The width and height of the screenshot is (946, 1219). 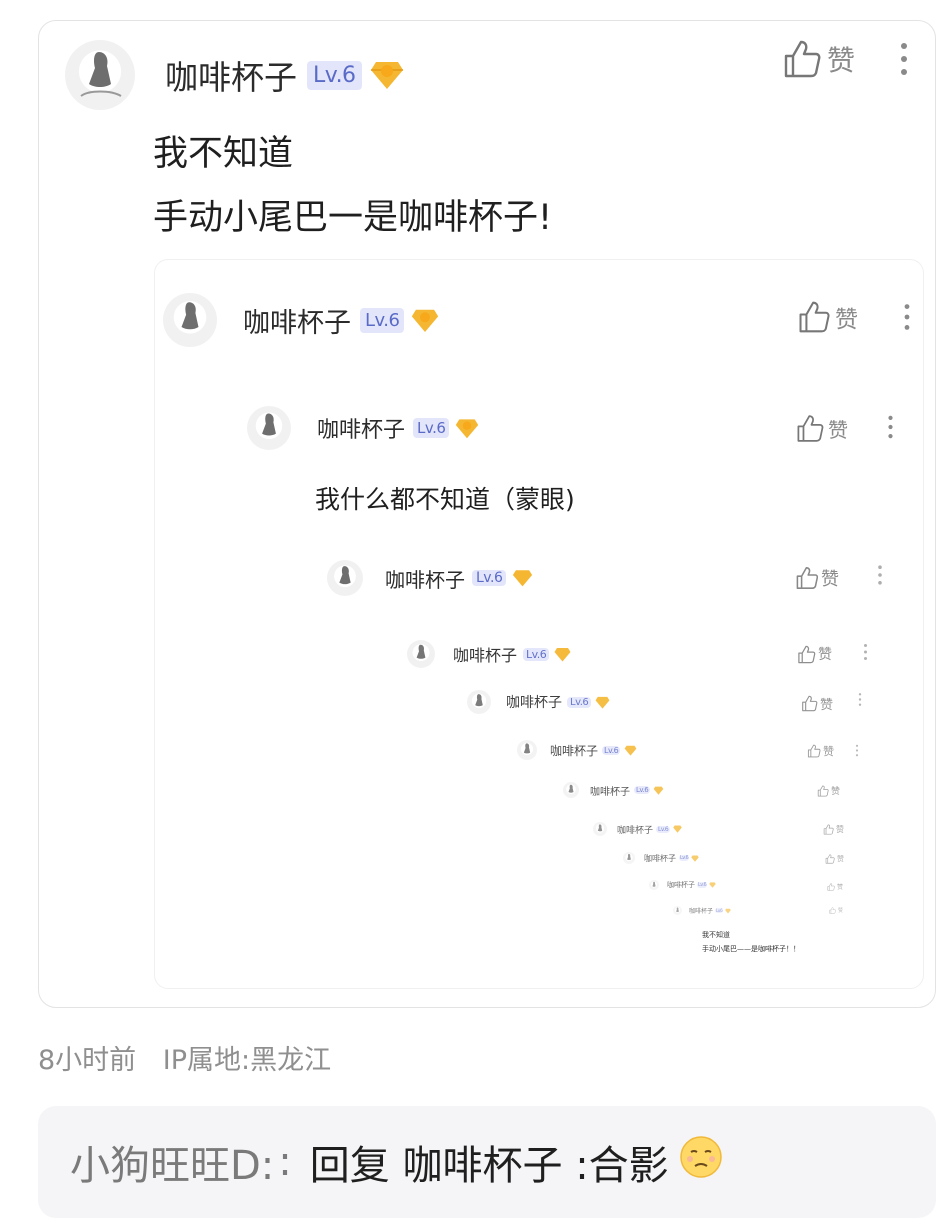 What do you see at coordinates (223, 154) in the screenshot?
I see `comment-text-line1: 我不知道` at bounding box center [223, 154].